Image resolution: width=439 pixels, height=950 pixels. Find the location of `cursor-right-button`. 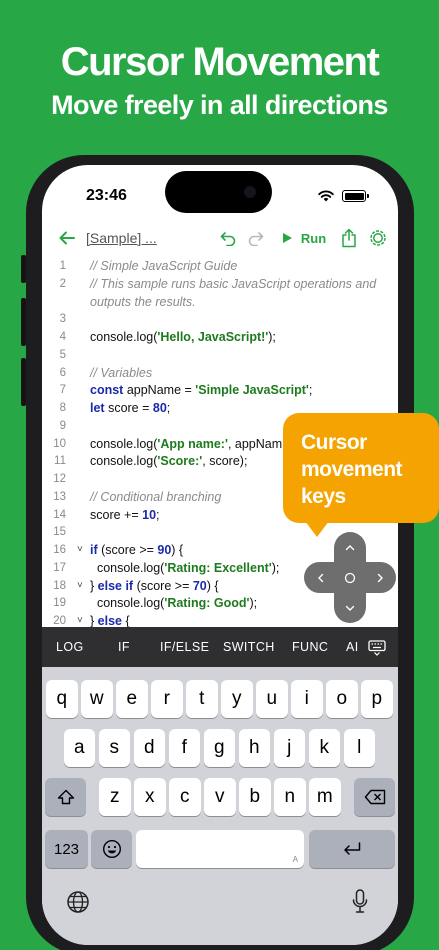

cursor-right-button is located at coordinates (380, 577).